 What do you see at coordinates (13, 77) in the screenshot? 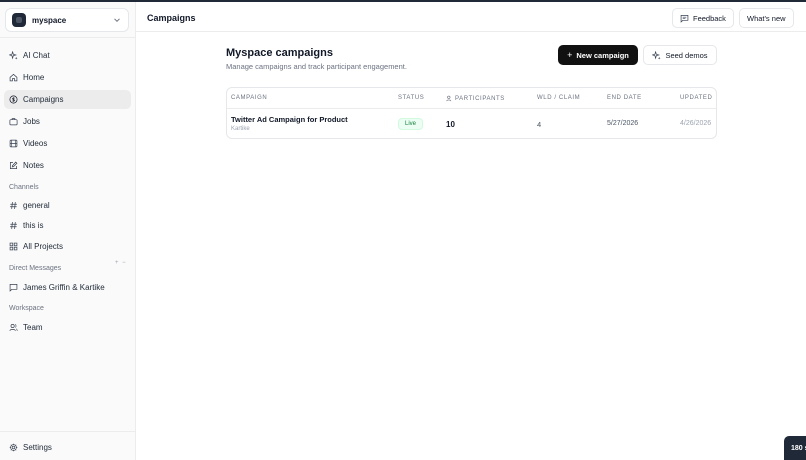
I see `home-icon` at bounding box center [13, 77].